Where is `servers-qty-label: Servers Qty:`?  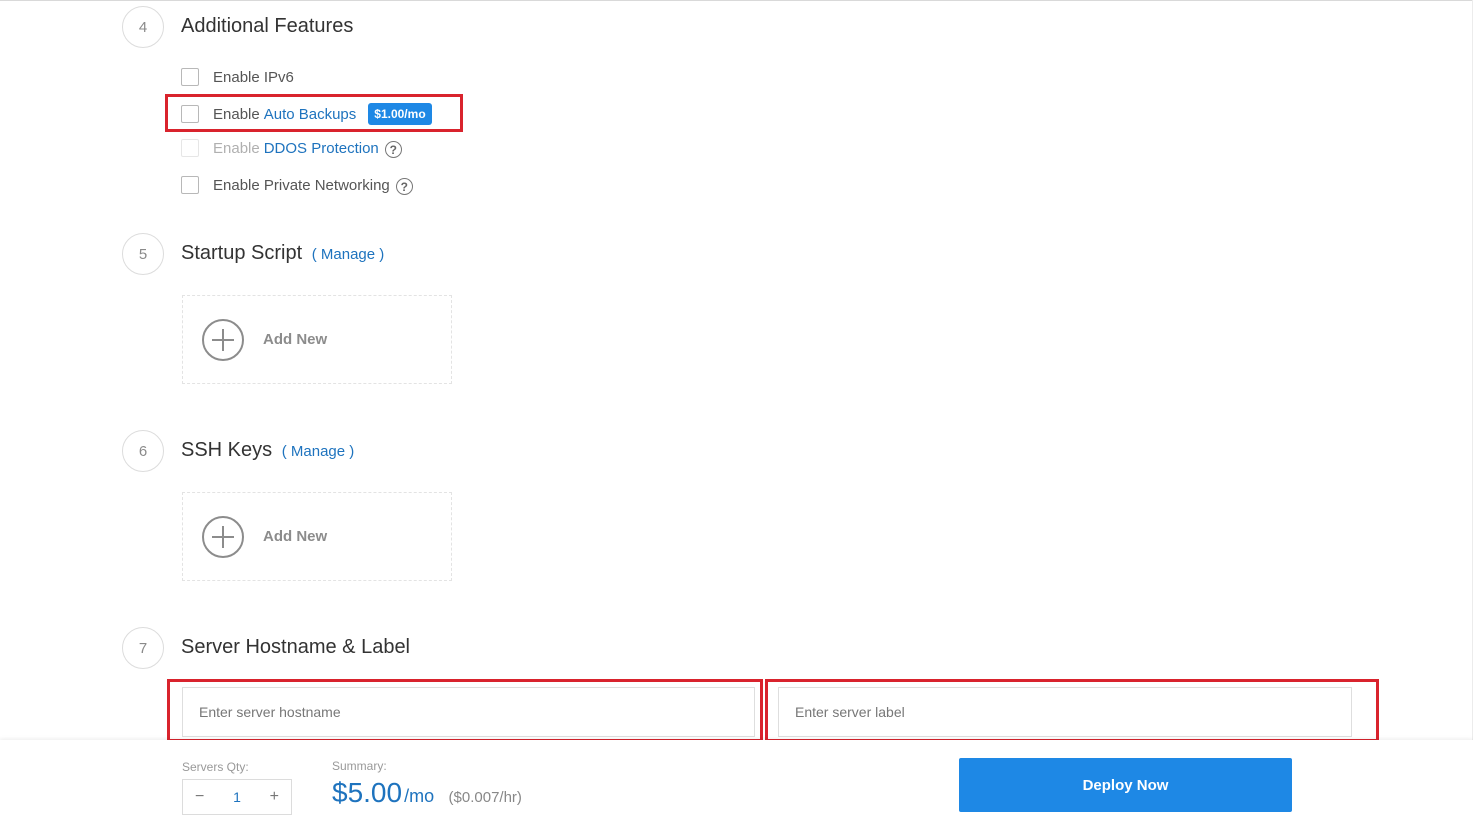
servers-qty-label: Servers Qty: is located at coordinates (215, 767).